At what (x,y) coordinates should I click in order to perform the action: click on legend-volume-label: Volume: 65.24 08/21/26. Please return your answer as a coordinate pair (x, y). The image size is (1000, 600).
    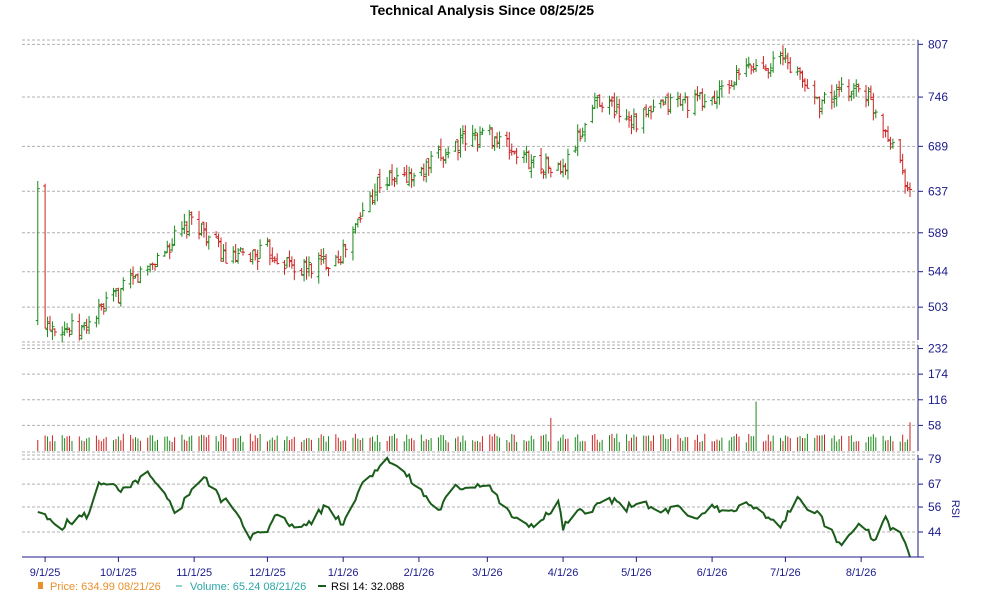
    Looking at the image, I should click on (248, 587).